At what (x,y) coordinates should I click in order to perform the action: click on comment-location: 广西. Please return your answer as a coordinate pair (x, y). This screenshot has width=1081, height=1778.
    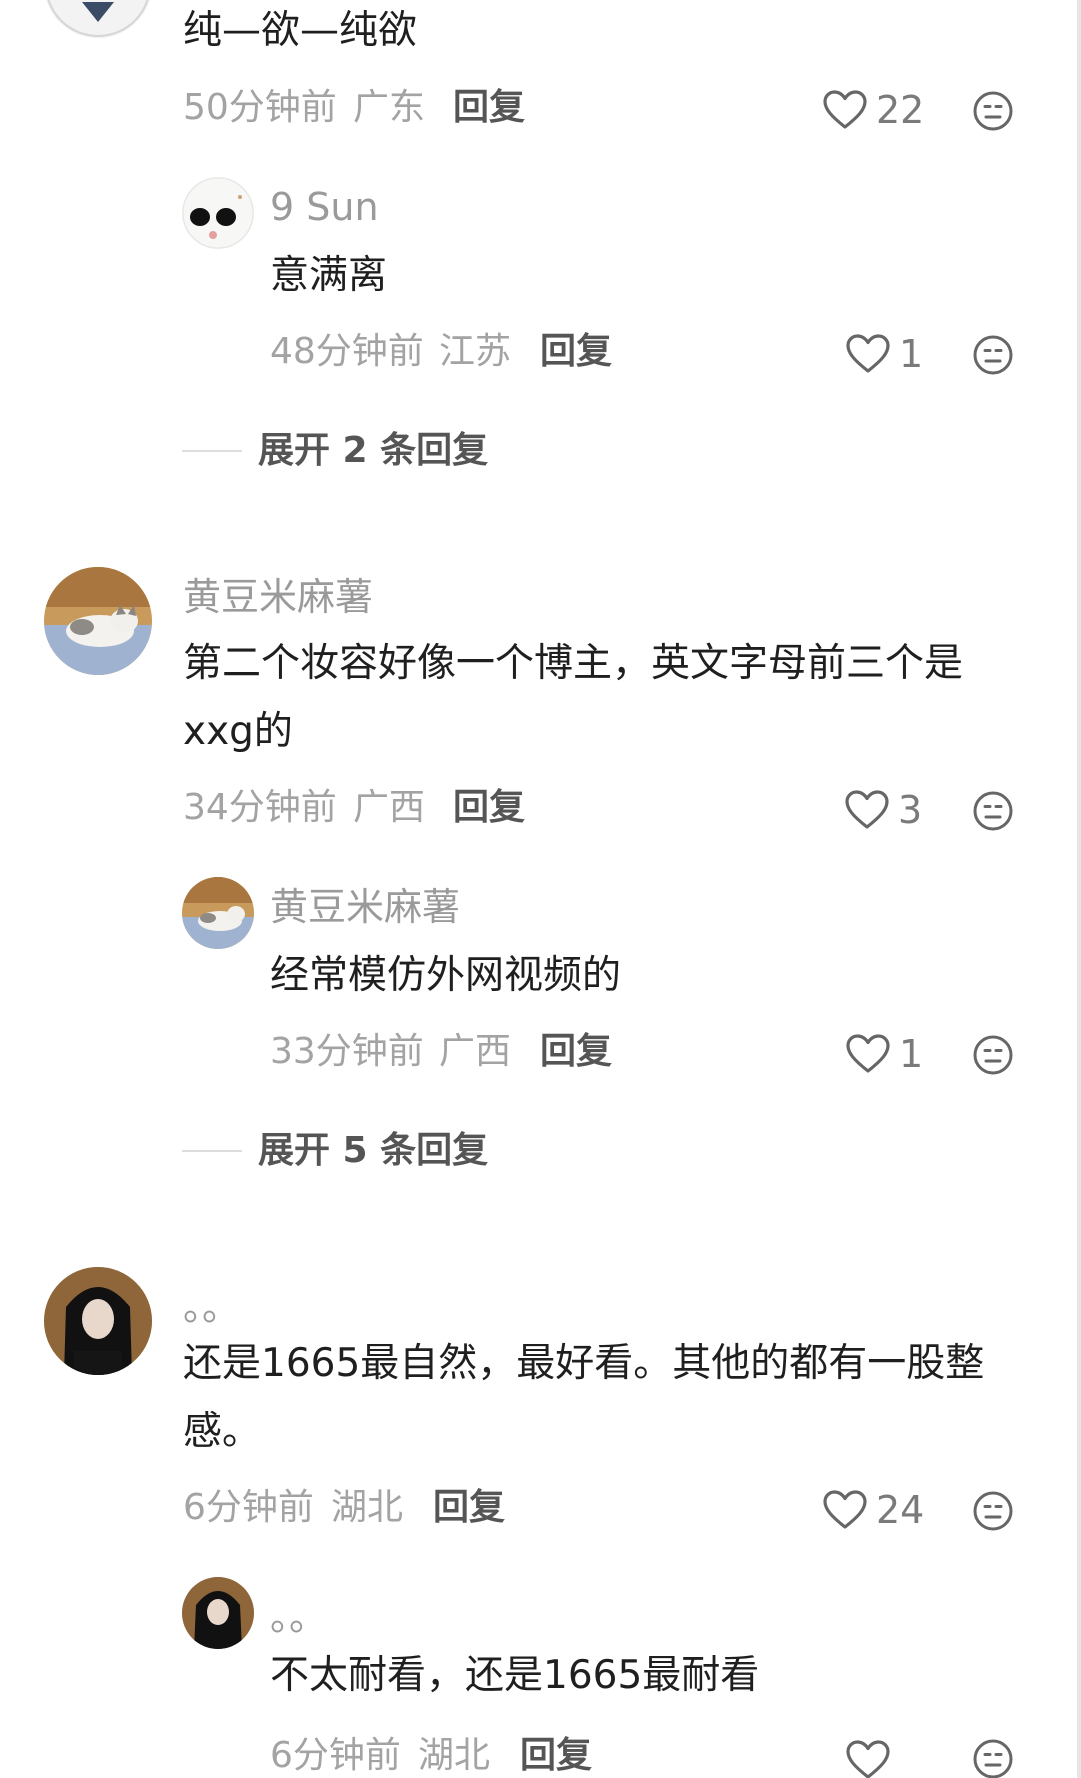
    Looking at the image, I should click on (389, 807).